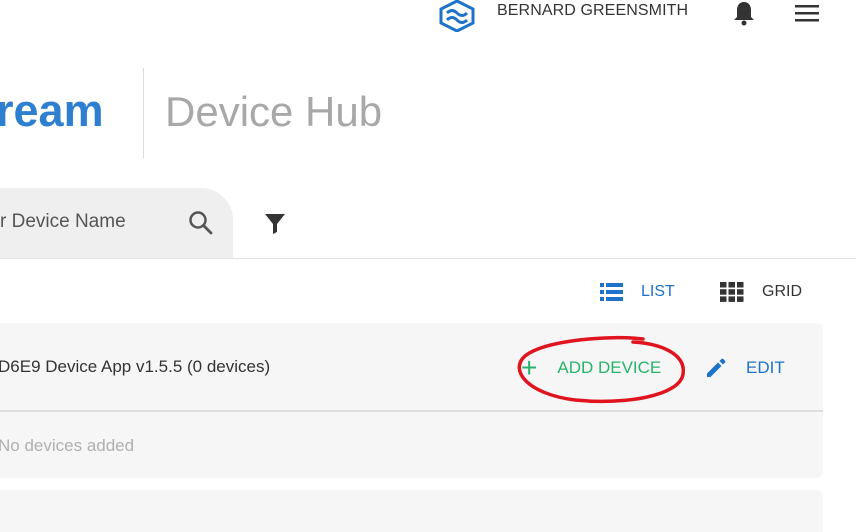 Image resolution: width=856 pixels, height=532 pixels. I want to click on device-app-card-next, so click(411, 511).